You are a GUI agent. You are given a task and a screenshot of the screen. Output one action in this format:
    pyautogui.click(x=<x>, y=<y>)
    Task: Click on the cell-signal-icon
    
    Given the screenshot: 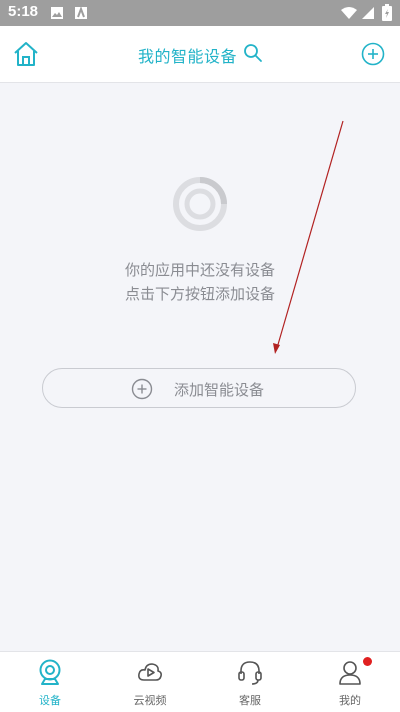 What is the action you would take?
    pyautogui.click(x=368, y=13)
    